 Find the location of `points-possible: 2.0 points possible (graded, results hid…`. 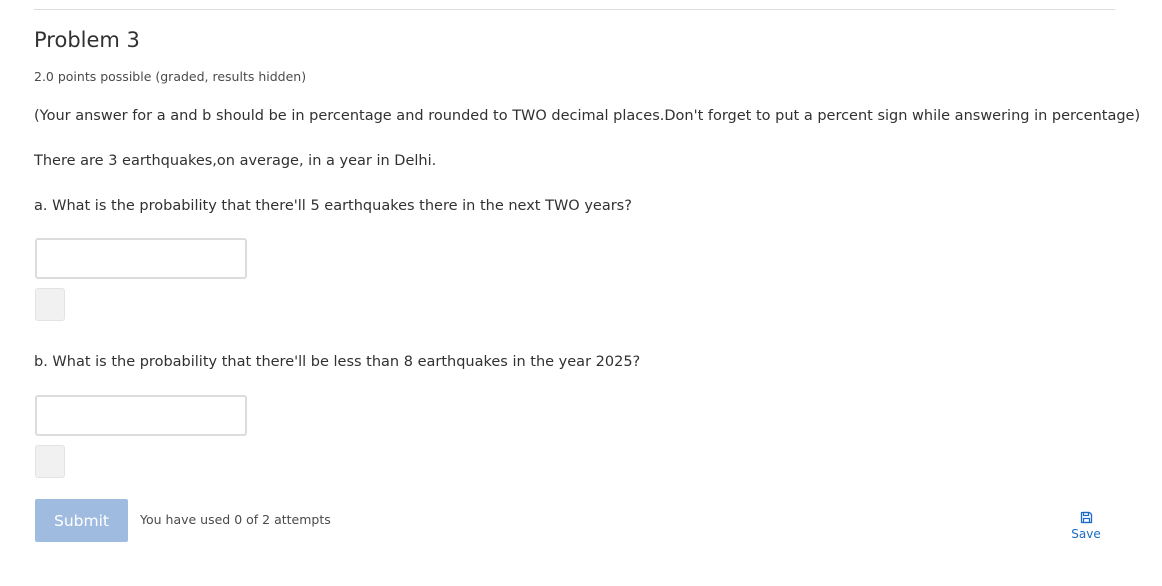

points-possible: 2.0 points possible (graded, results hid… is located at coordinates (170, 76).